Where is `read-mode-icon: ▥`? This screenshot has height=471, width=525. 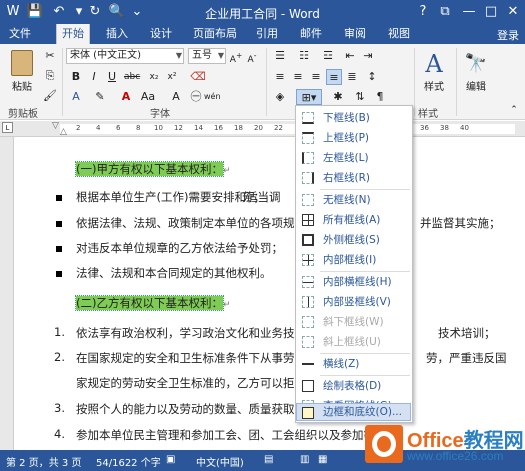
read-mode-icon: ▥ is located at coordinates (304, 459).